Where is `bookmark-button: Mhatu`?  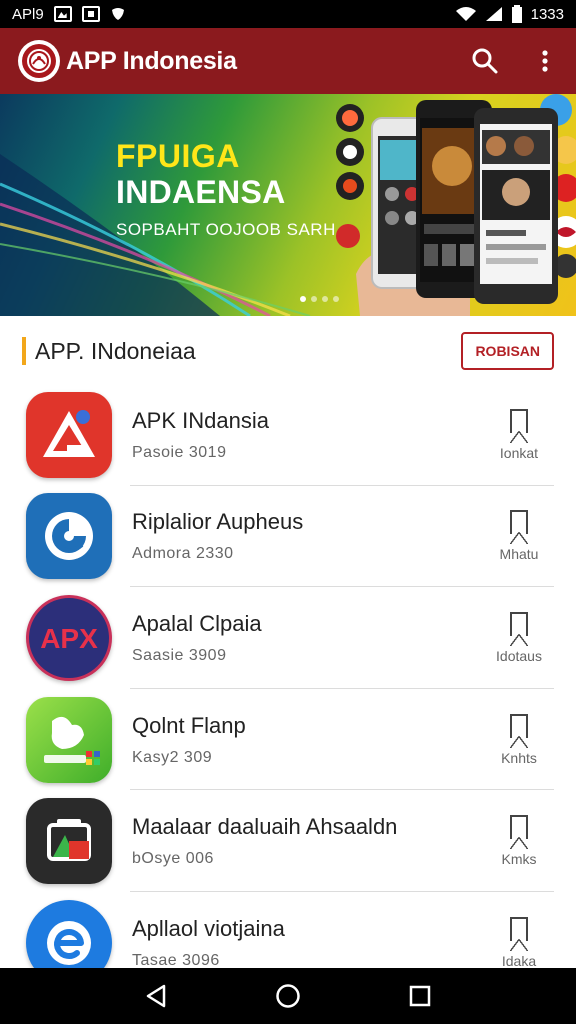
bookmark-button: Mhatu is located at coordinates (519, 536).